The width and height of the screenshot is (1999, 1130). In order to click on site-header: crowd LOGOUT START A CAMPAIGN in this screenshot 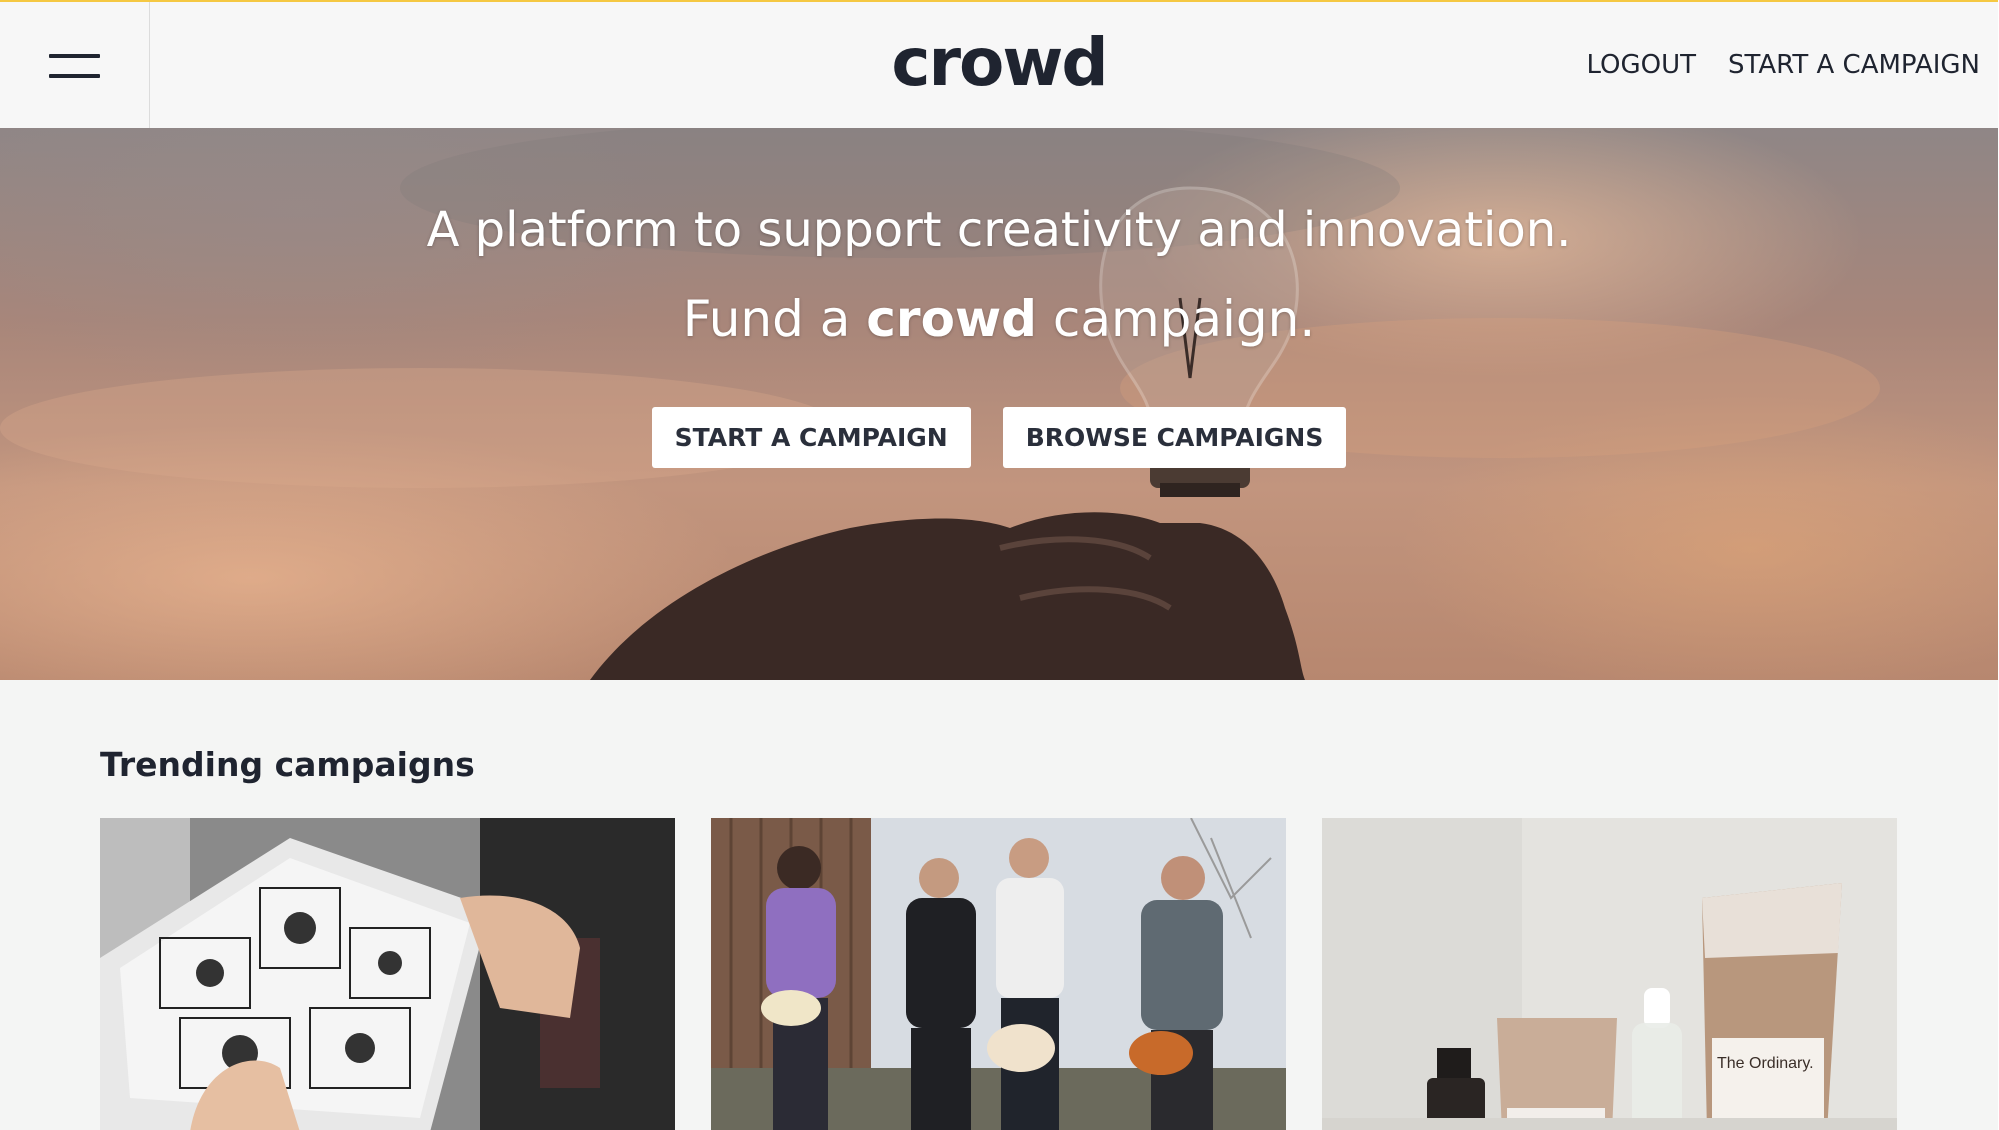, I will do `click(999, 65)`.